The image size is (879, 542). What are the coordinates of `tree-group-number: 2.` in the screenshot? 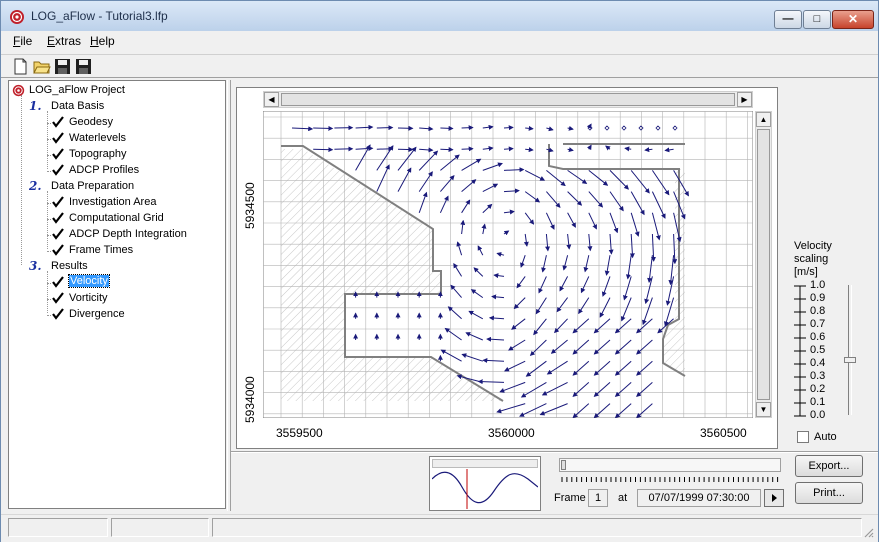 It's located at (35, 186).